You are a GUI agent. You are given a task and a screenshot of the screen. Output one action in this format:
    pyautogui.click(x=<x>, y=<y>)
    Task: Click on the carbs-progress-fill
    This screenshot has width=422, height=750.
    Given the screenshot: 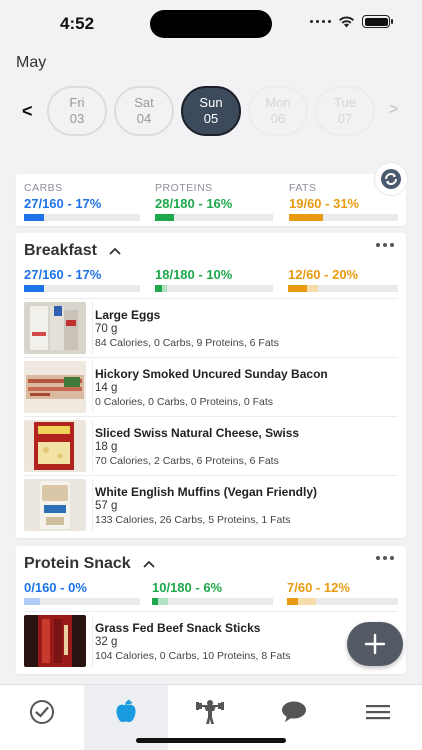 What is the action you would take?
    pyautogui.click(x=34, y=217)
    